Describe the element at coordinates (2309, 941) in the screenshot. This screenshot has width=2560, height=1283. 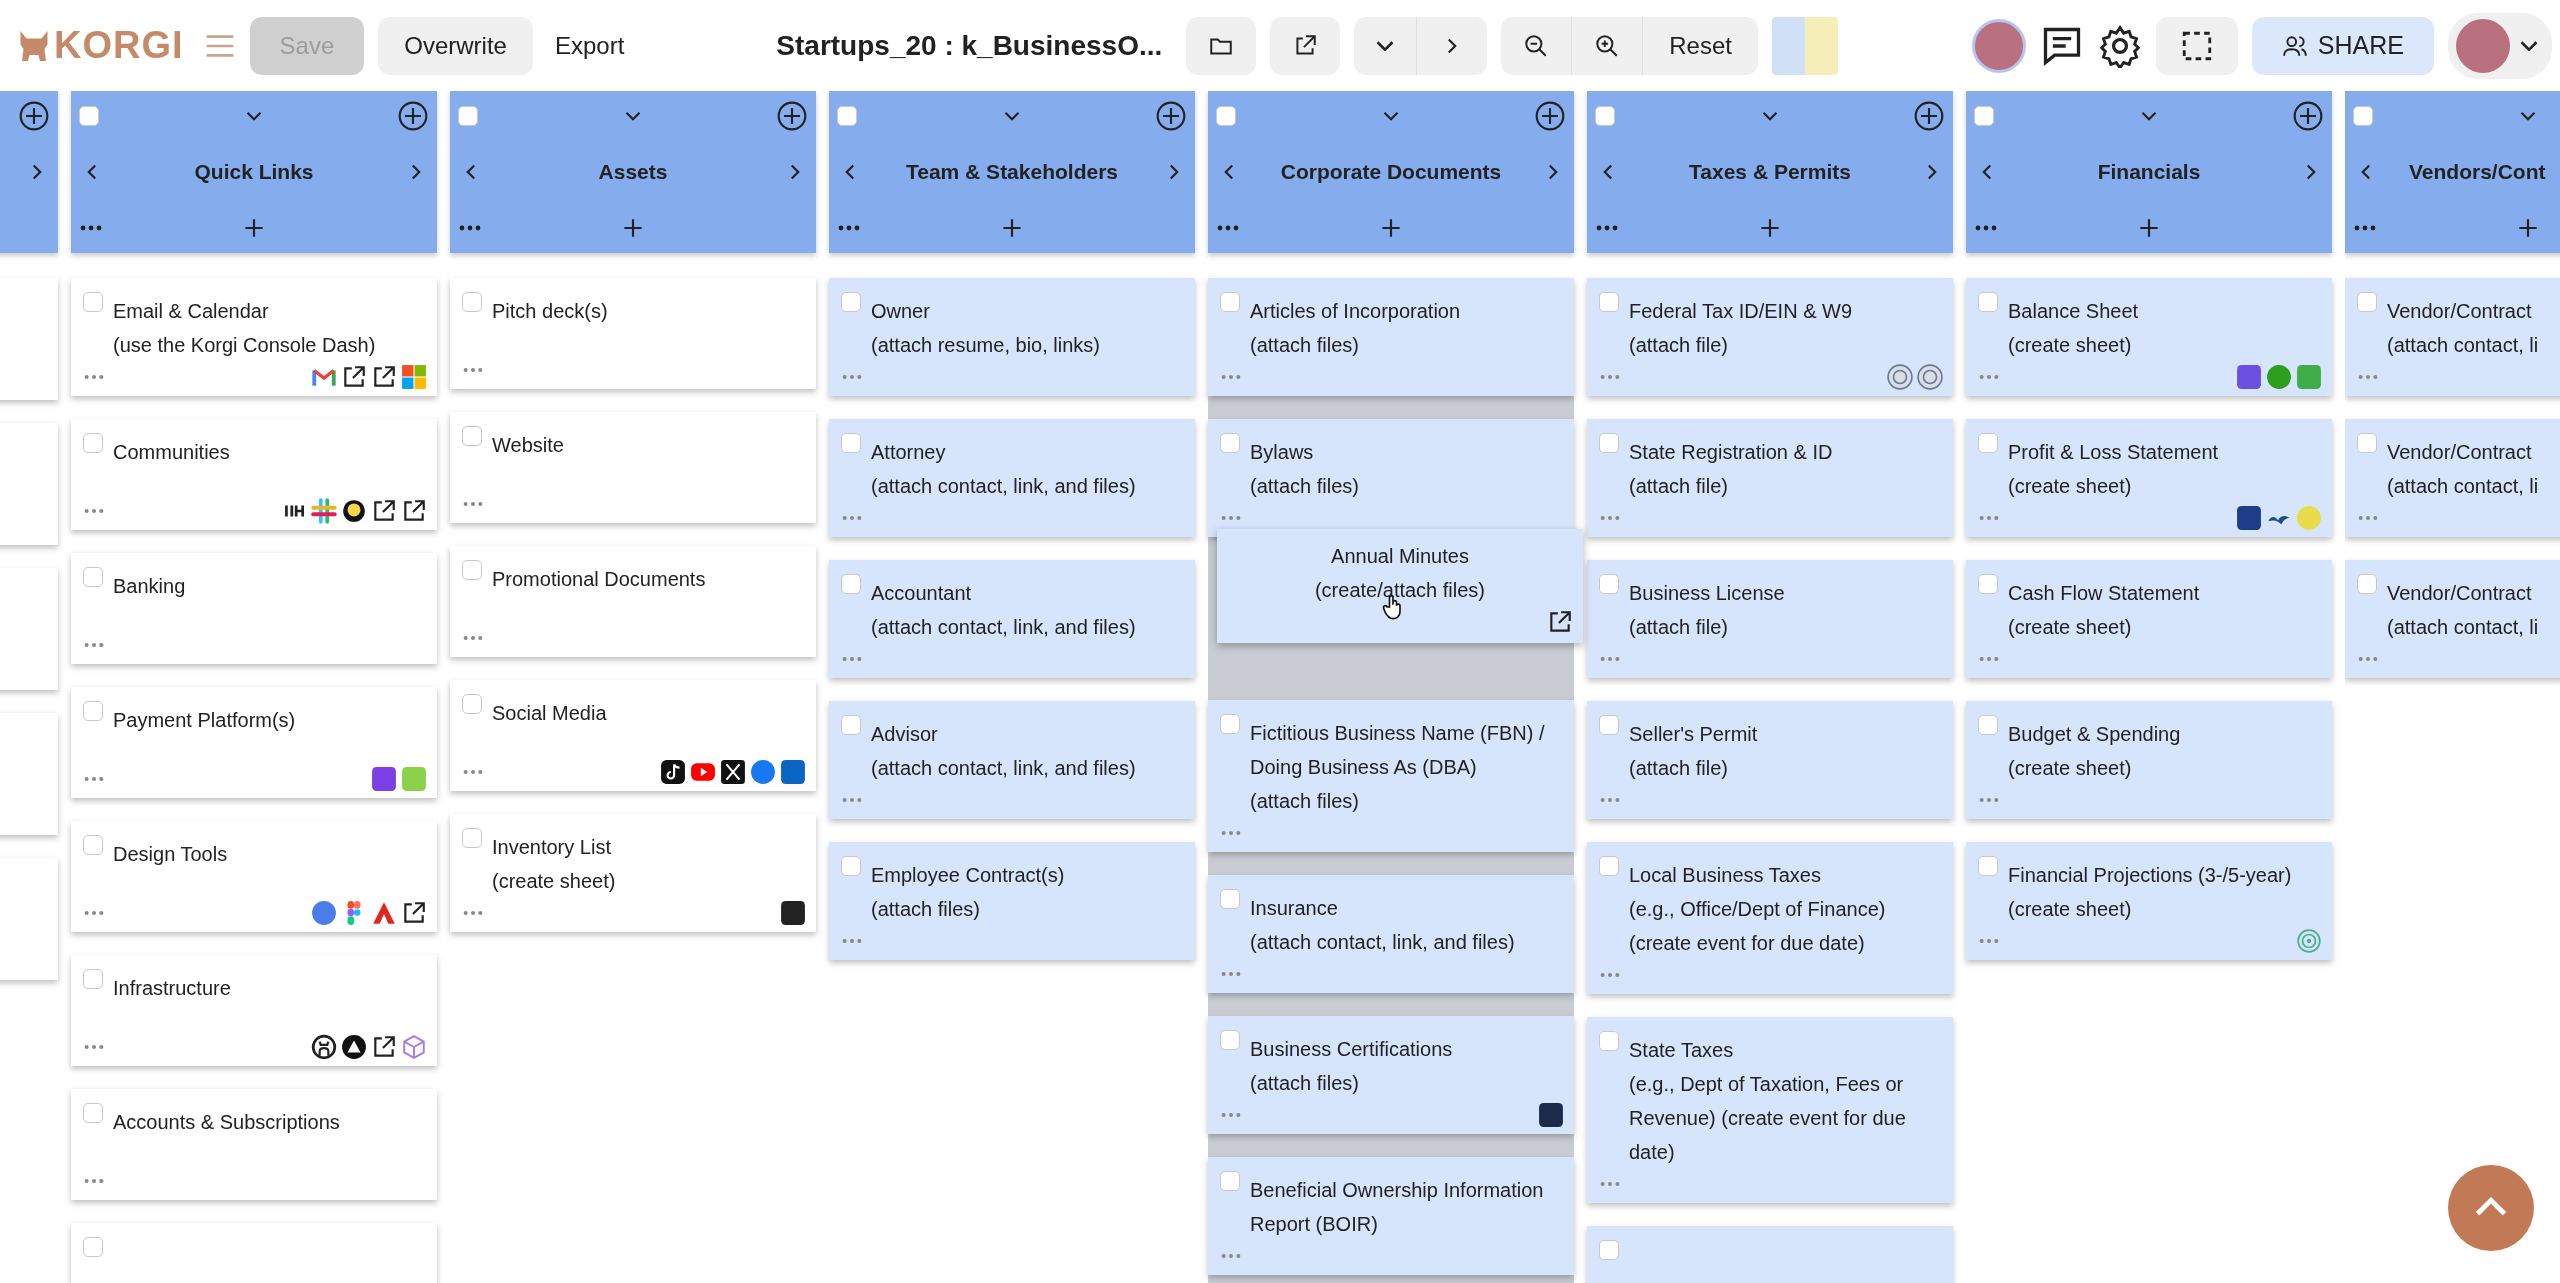
I see `spiral-icon` at that location.